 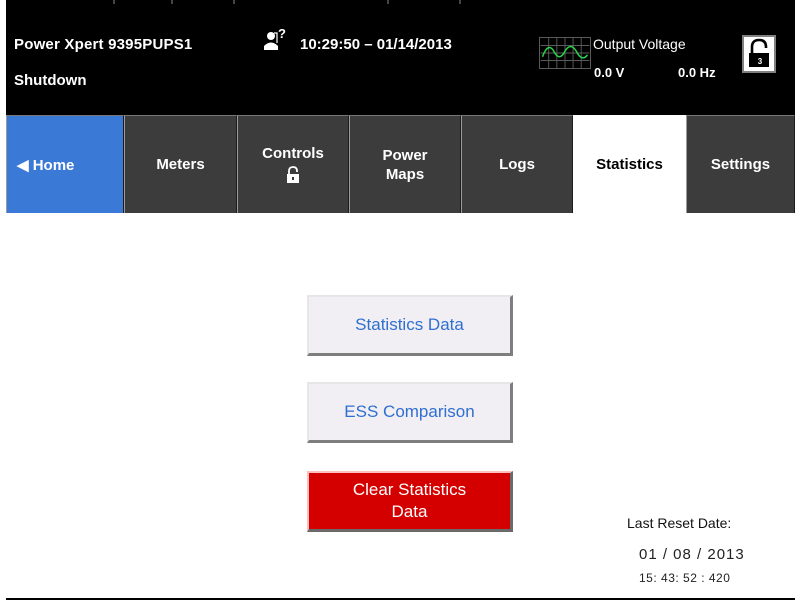 What do you see at coordinates (760, 61) in the screenshot?
I see `lock-level-number: 3` at bounding box center [760, 61].